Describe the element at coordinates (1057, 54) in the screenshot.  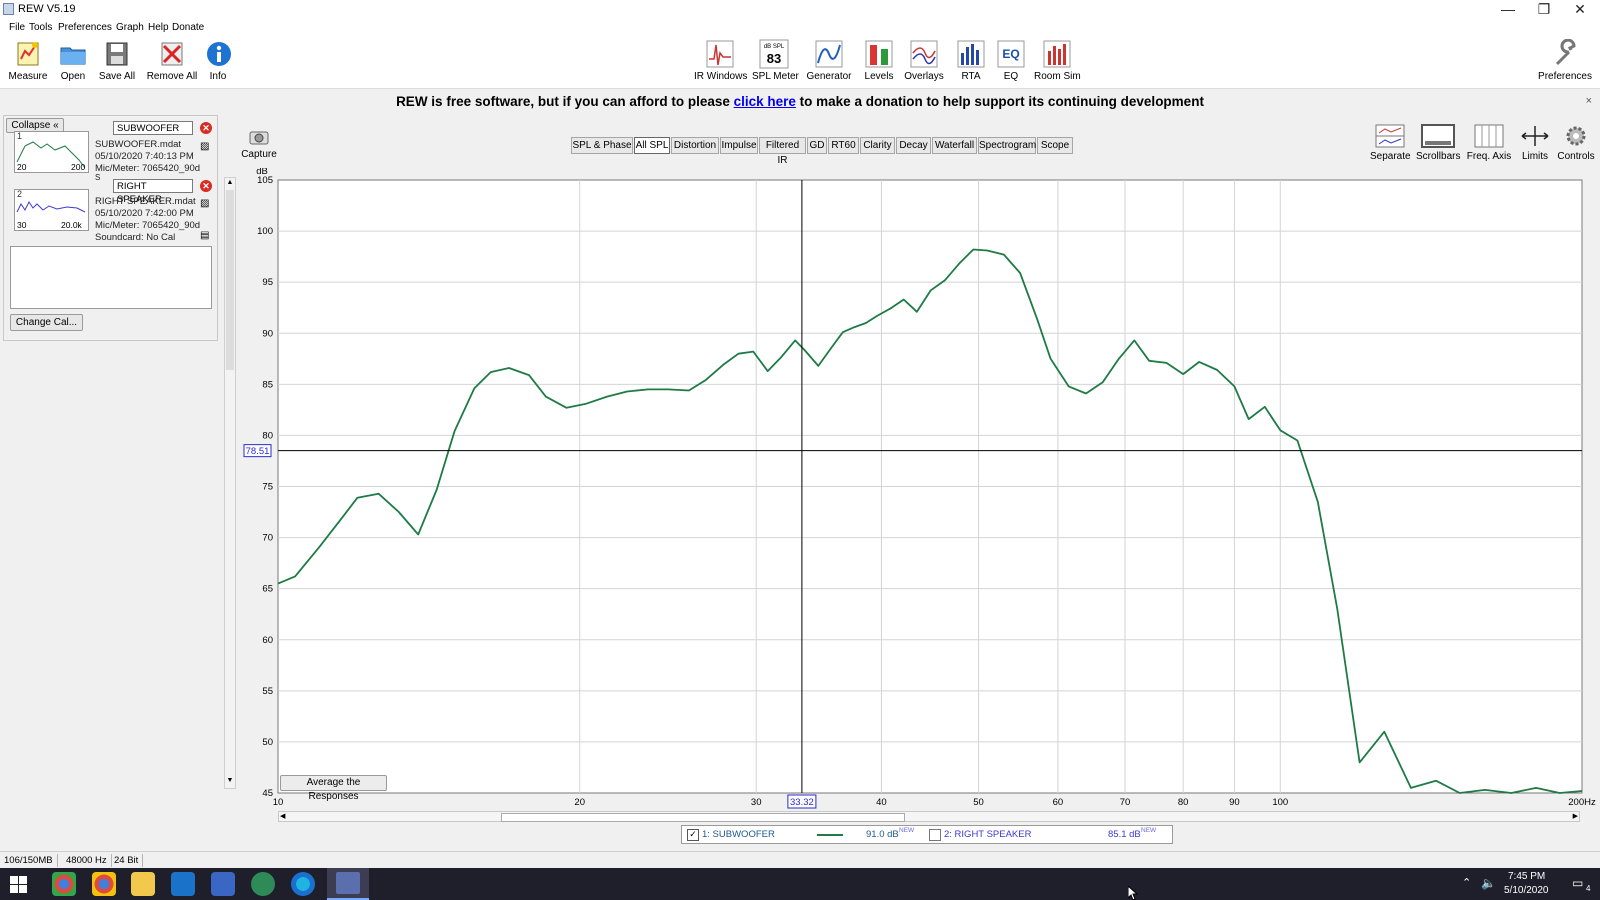
I see `room-sim-icon` at that location.